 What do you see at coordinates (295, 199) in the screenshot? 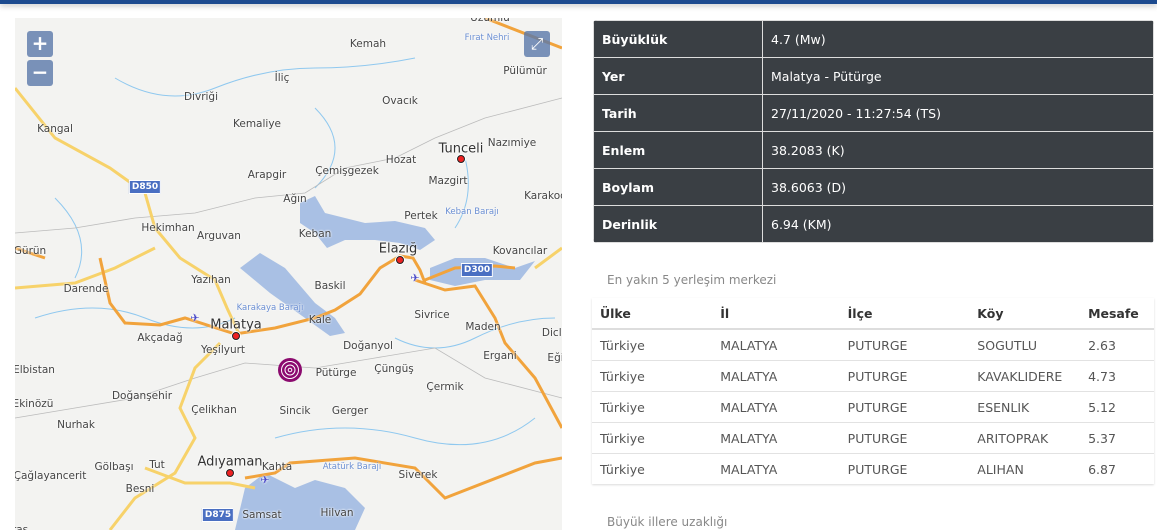
I see `map-place-label: Ağın` at bounding box center [295, 199].